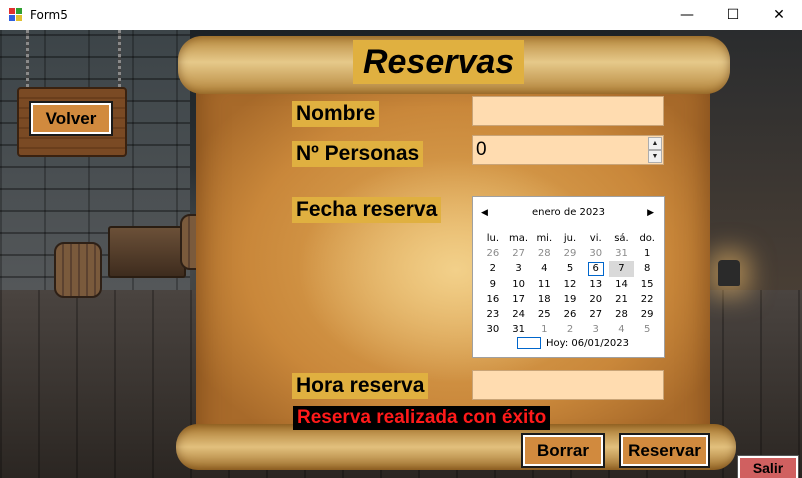 The image size is (802, 478). Describe the element at coordinates (622, 284) in the screenshot. I see `calendar-day: 14` at that location.